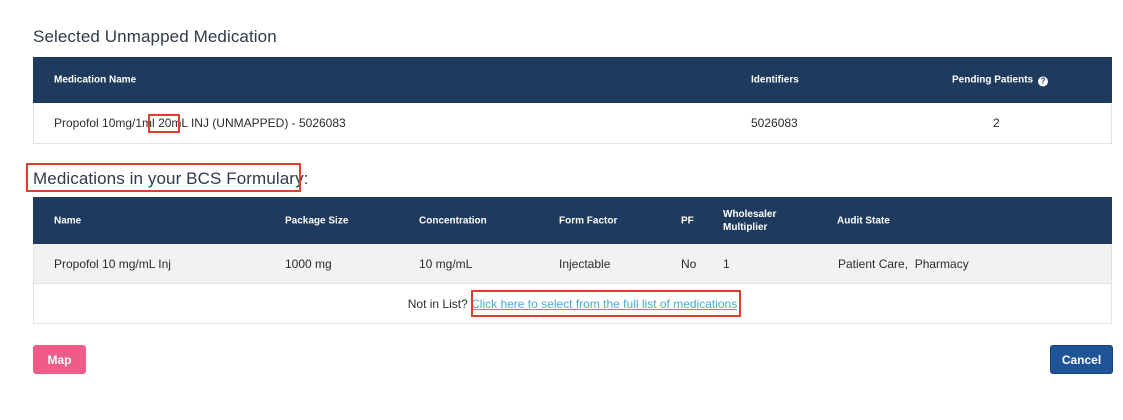  What do you see at coordinates (95, 80) in the screenshot?
I see `header-medication-name: Medication Name` at bounding box center [95, 80].